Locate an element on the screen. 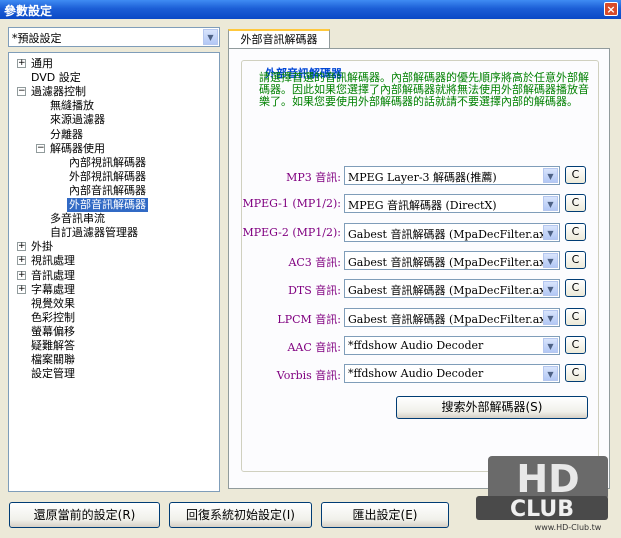 The image size is (621, 538). decoder-select: MPEG 音訊解碼器 (DirectX) ▼ is located at coordinates (452, 204).